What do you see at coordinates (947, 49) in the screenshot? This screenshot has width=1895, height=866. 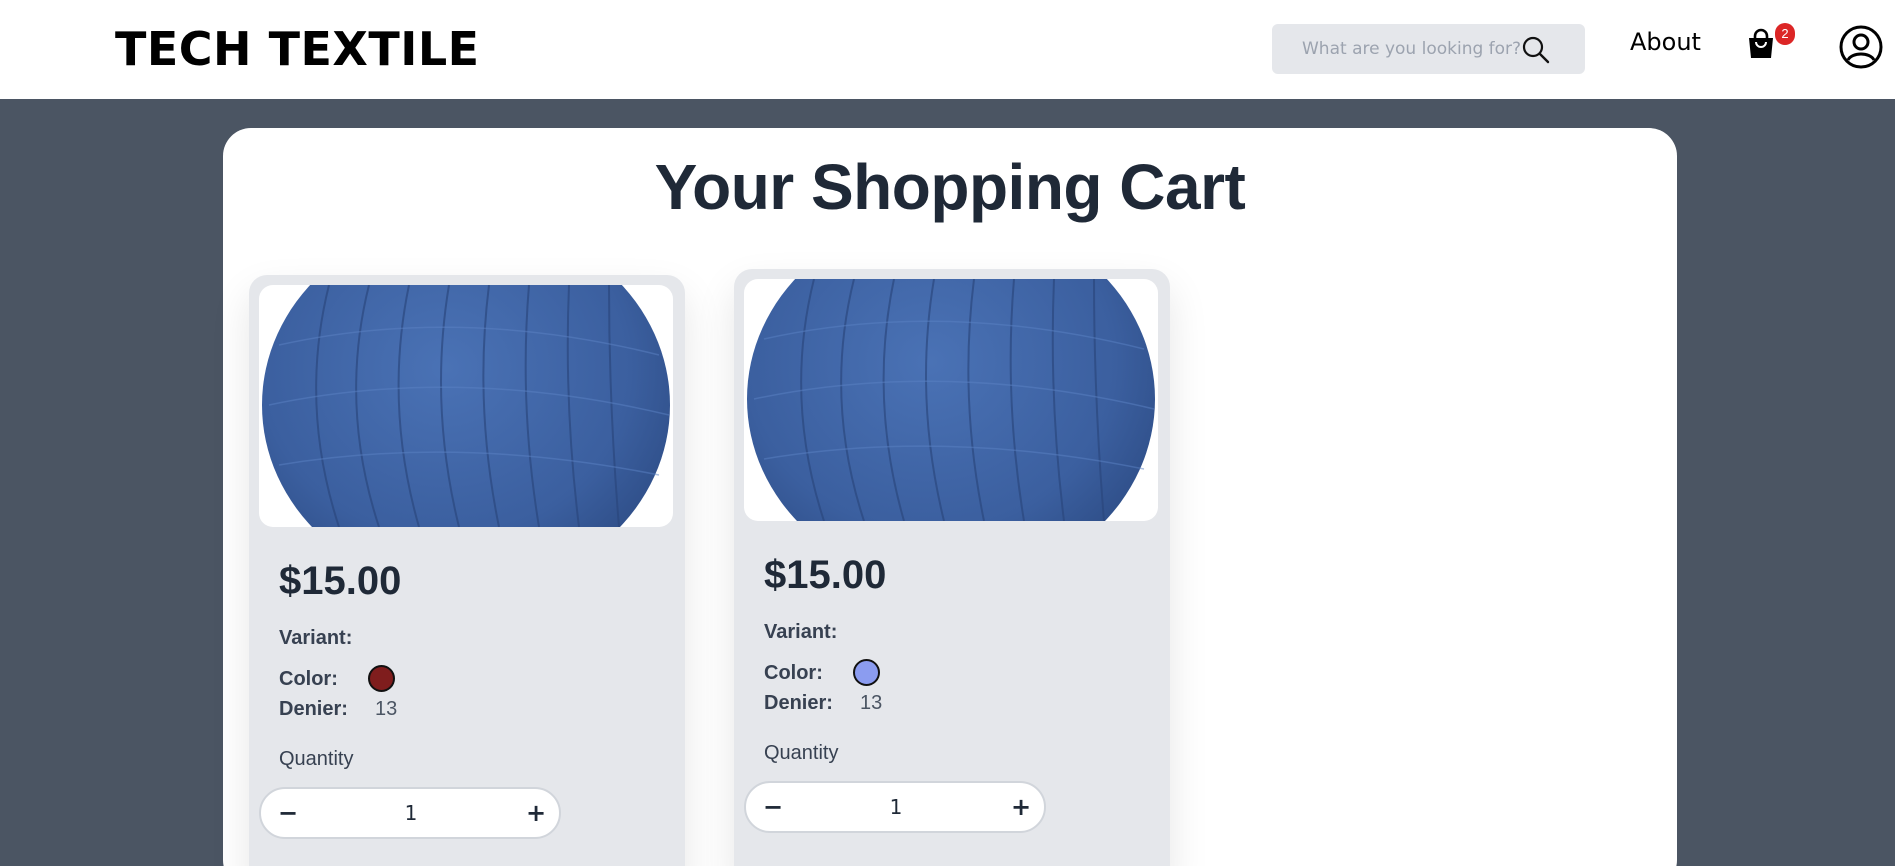 I see `top-navbar: TECH TEXTILE About 2` at bounding box center [947, 49].